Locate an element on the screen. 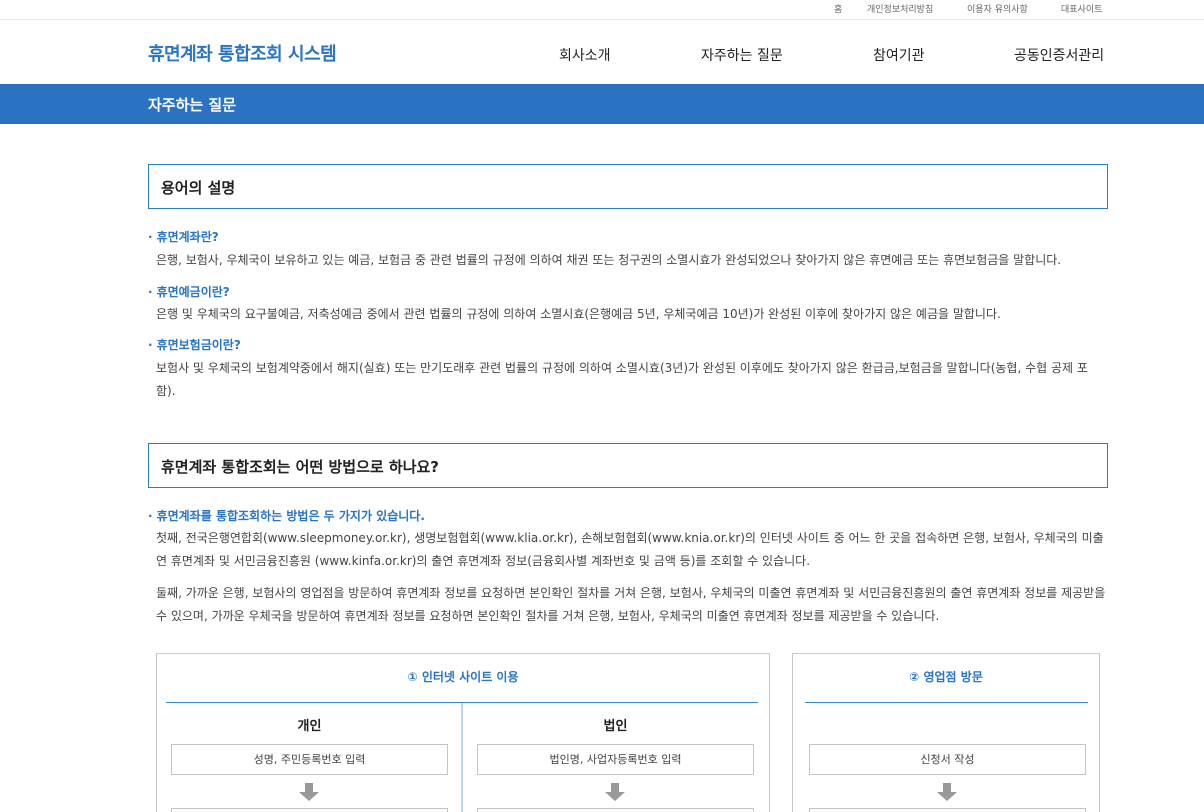  util-link-notice: 이용자 유의사항 is located at coordinates (997, 8).